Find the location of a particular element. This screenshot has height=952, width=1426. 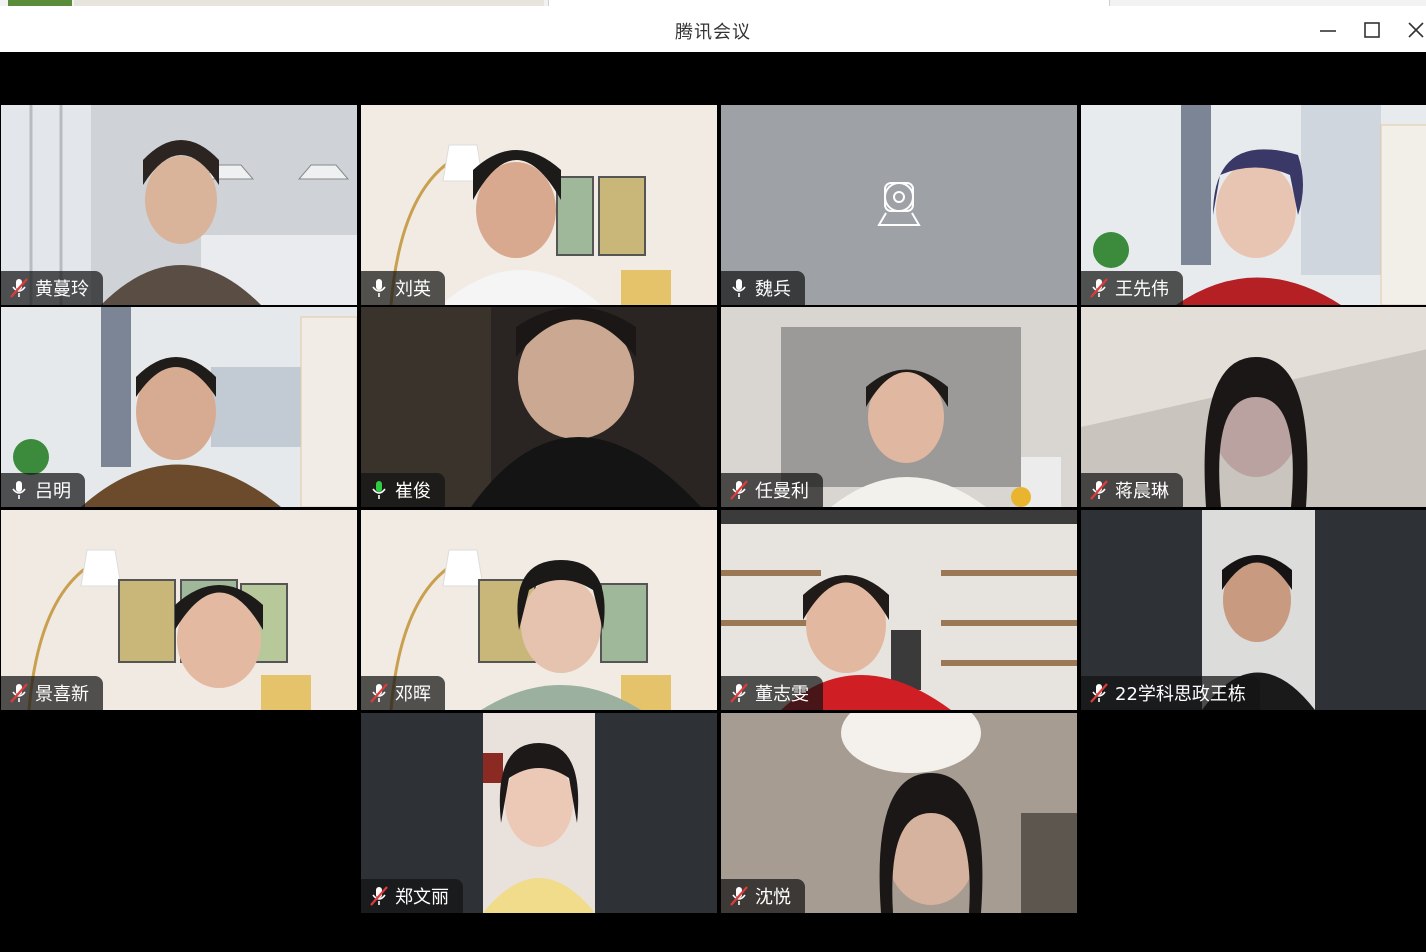

participant-label: 蒋晨琳 is located at coordinates (1132, 490).